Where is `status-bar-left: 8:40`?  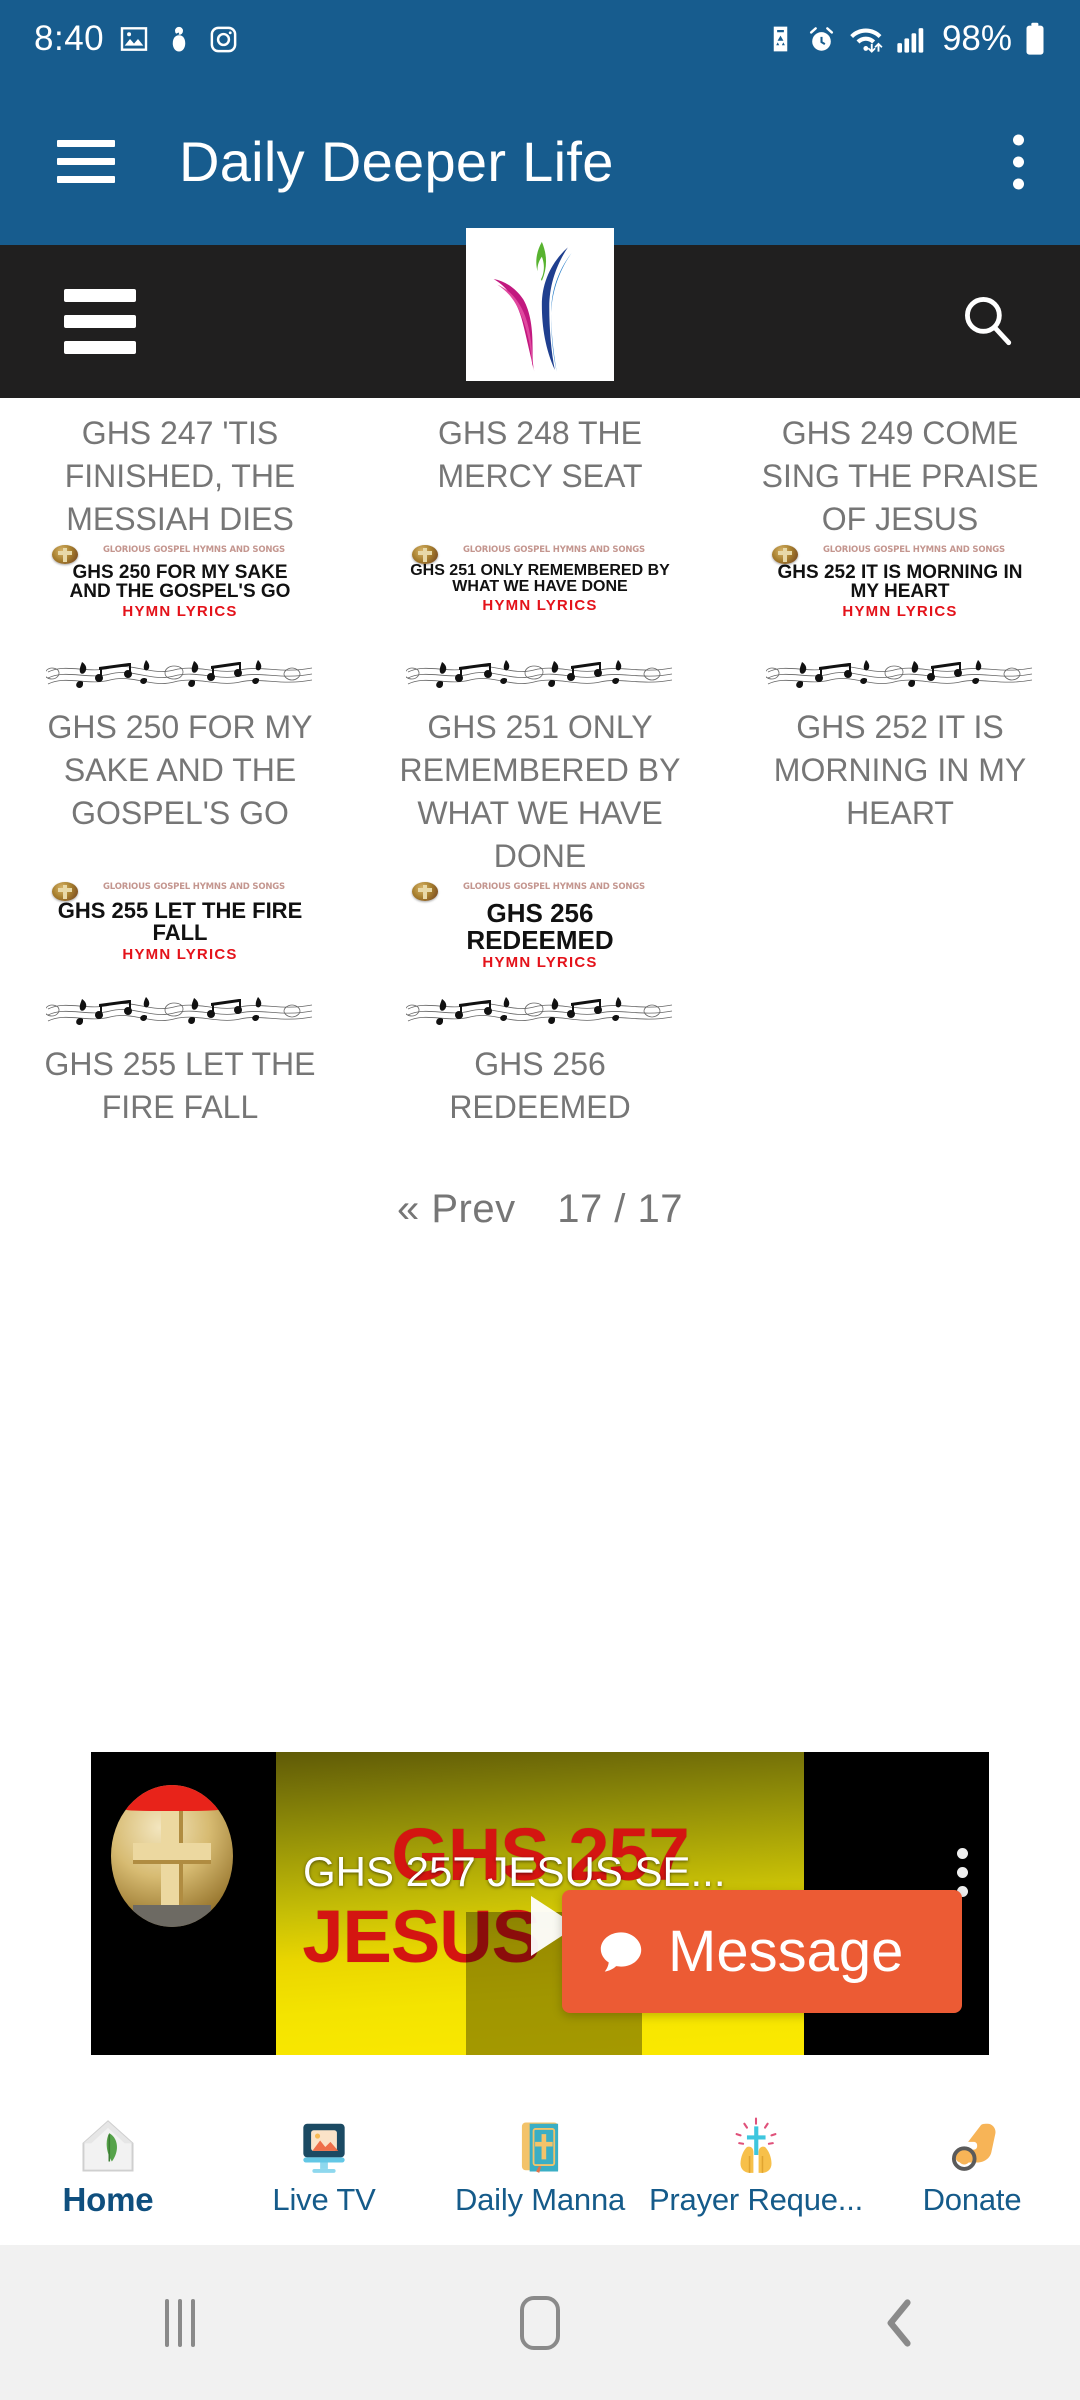
status-bar-left: 8:40 is located at coordinates (136, 39).